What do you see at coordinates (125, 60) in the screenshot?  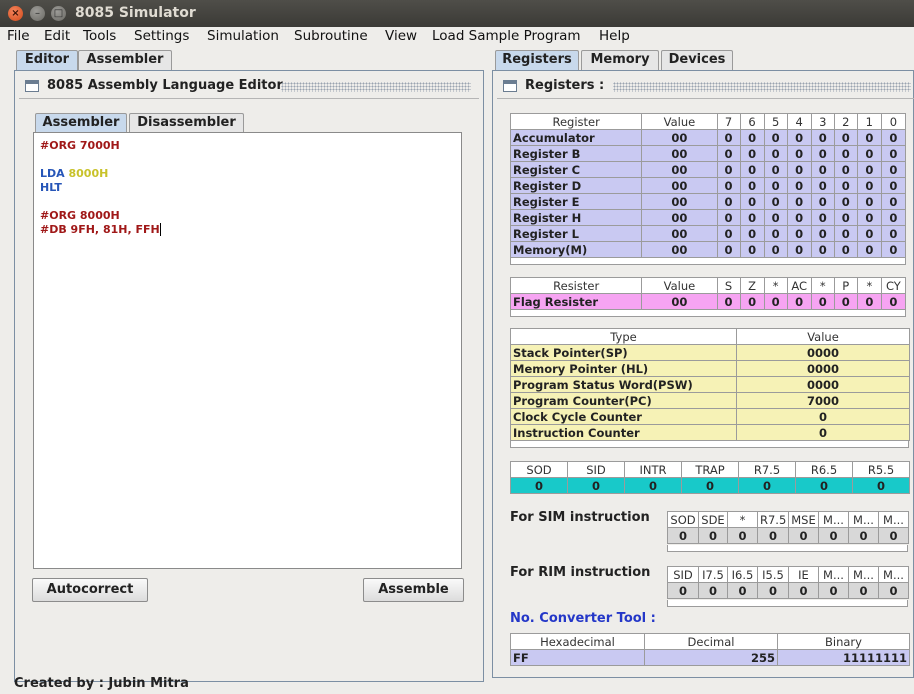 I see `tab-assembler: Assembler` at bounding box center [125, 60].